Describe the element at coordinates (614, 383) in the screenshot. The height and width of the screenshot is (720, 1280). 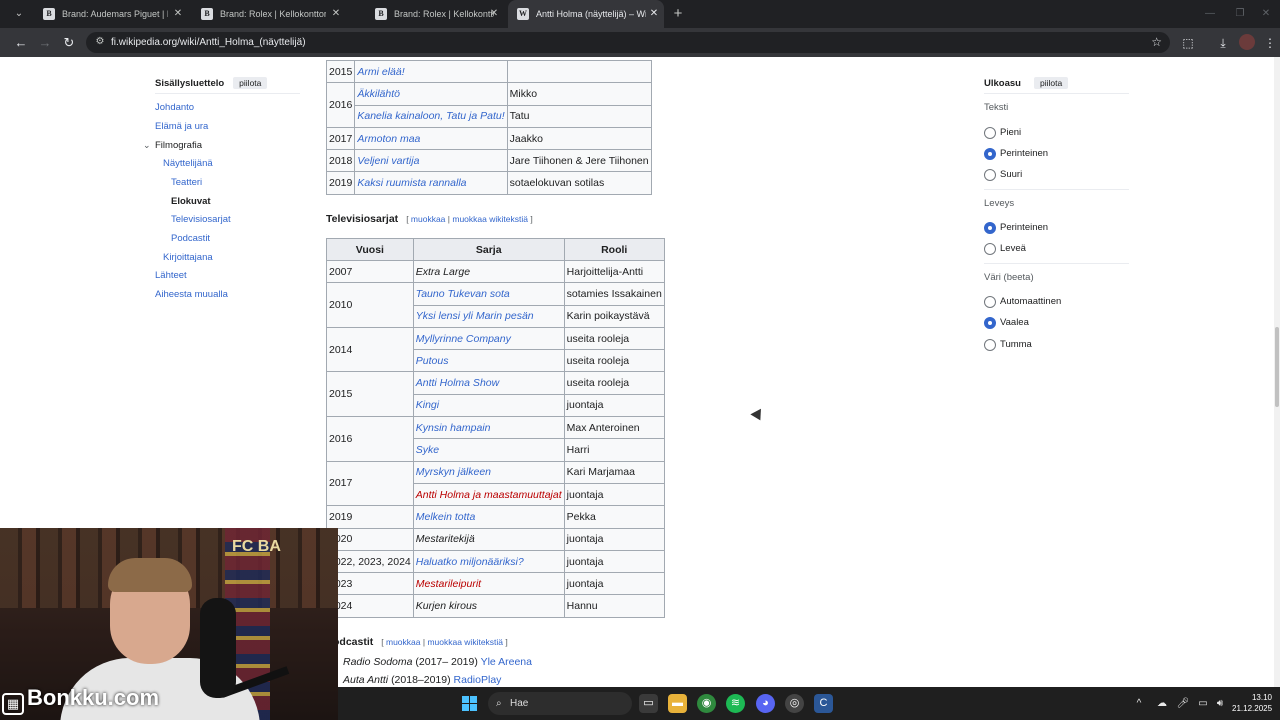
I see `role-cell: useita rooleja` at that location.